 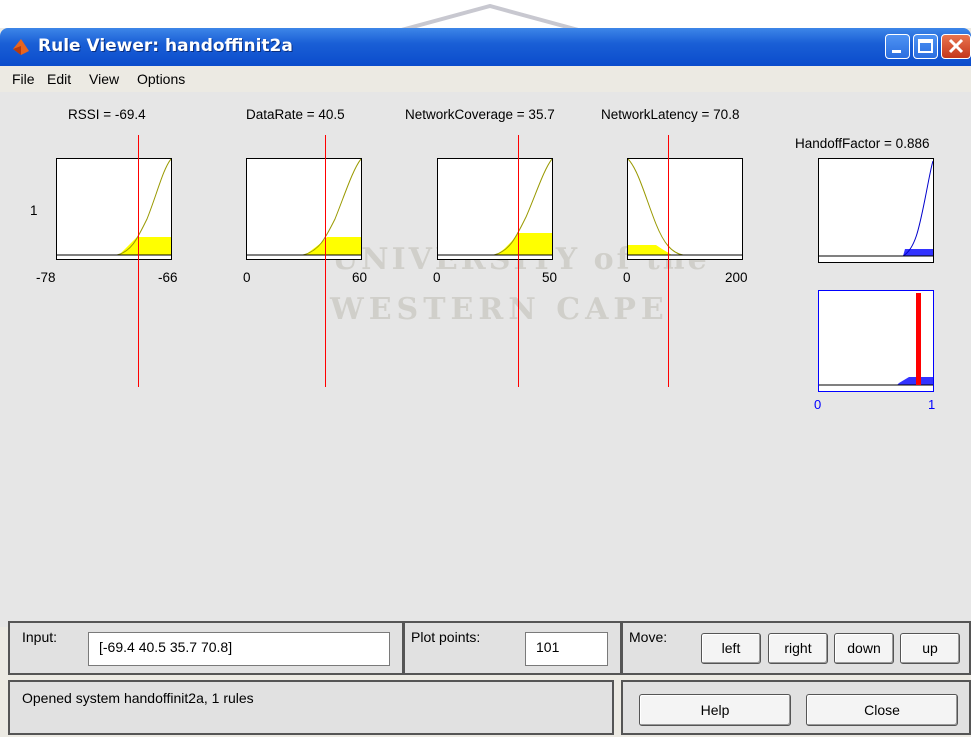 What do you see at coordinates (550, 277) in the screenshot?
I see `networkcoverage-max-tick: 50` at bounding box center [550, 277].